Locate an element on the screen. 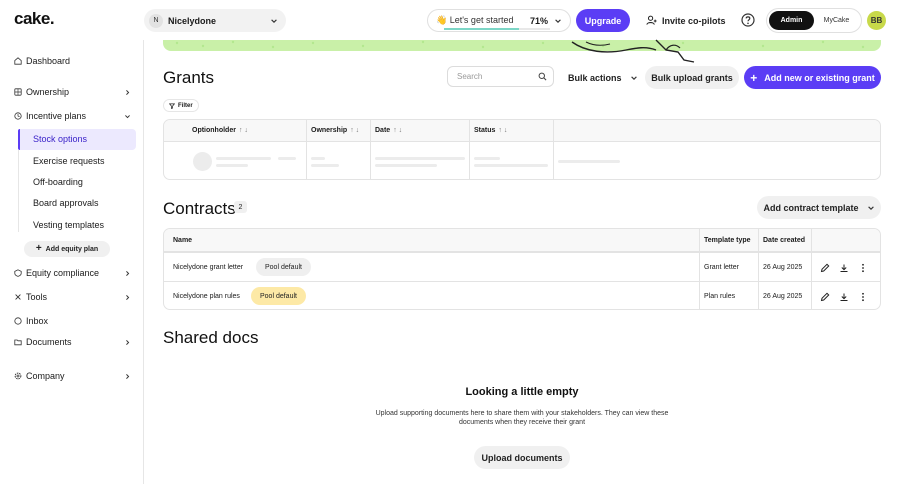 The image size is (900, 484). sidebar-subitem-off-boarding: Off-boarding is located at coordinates (58, 182).